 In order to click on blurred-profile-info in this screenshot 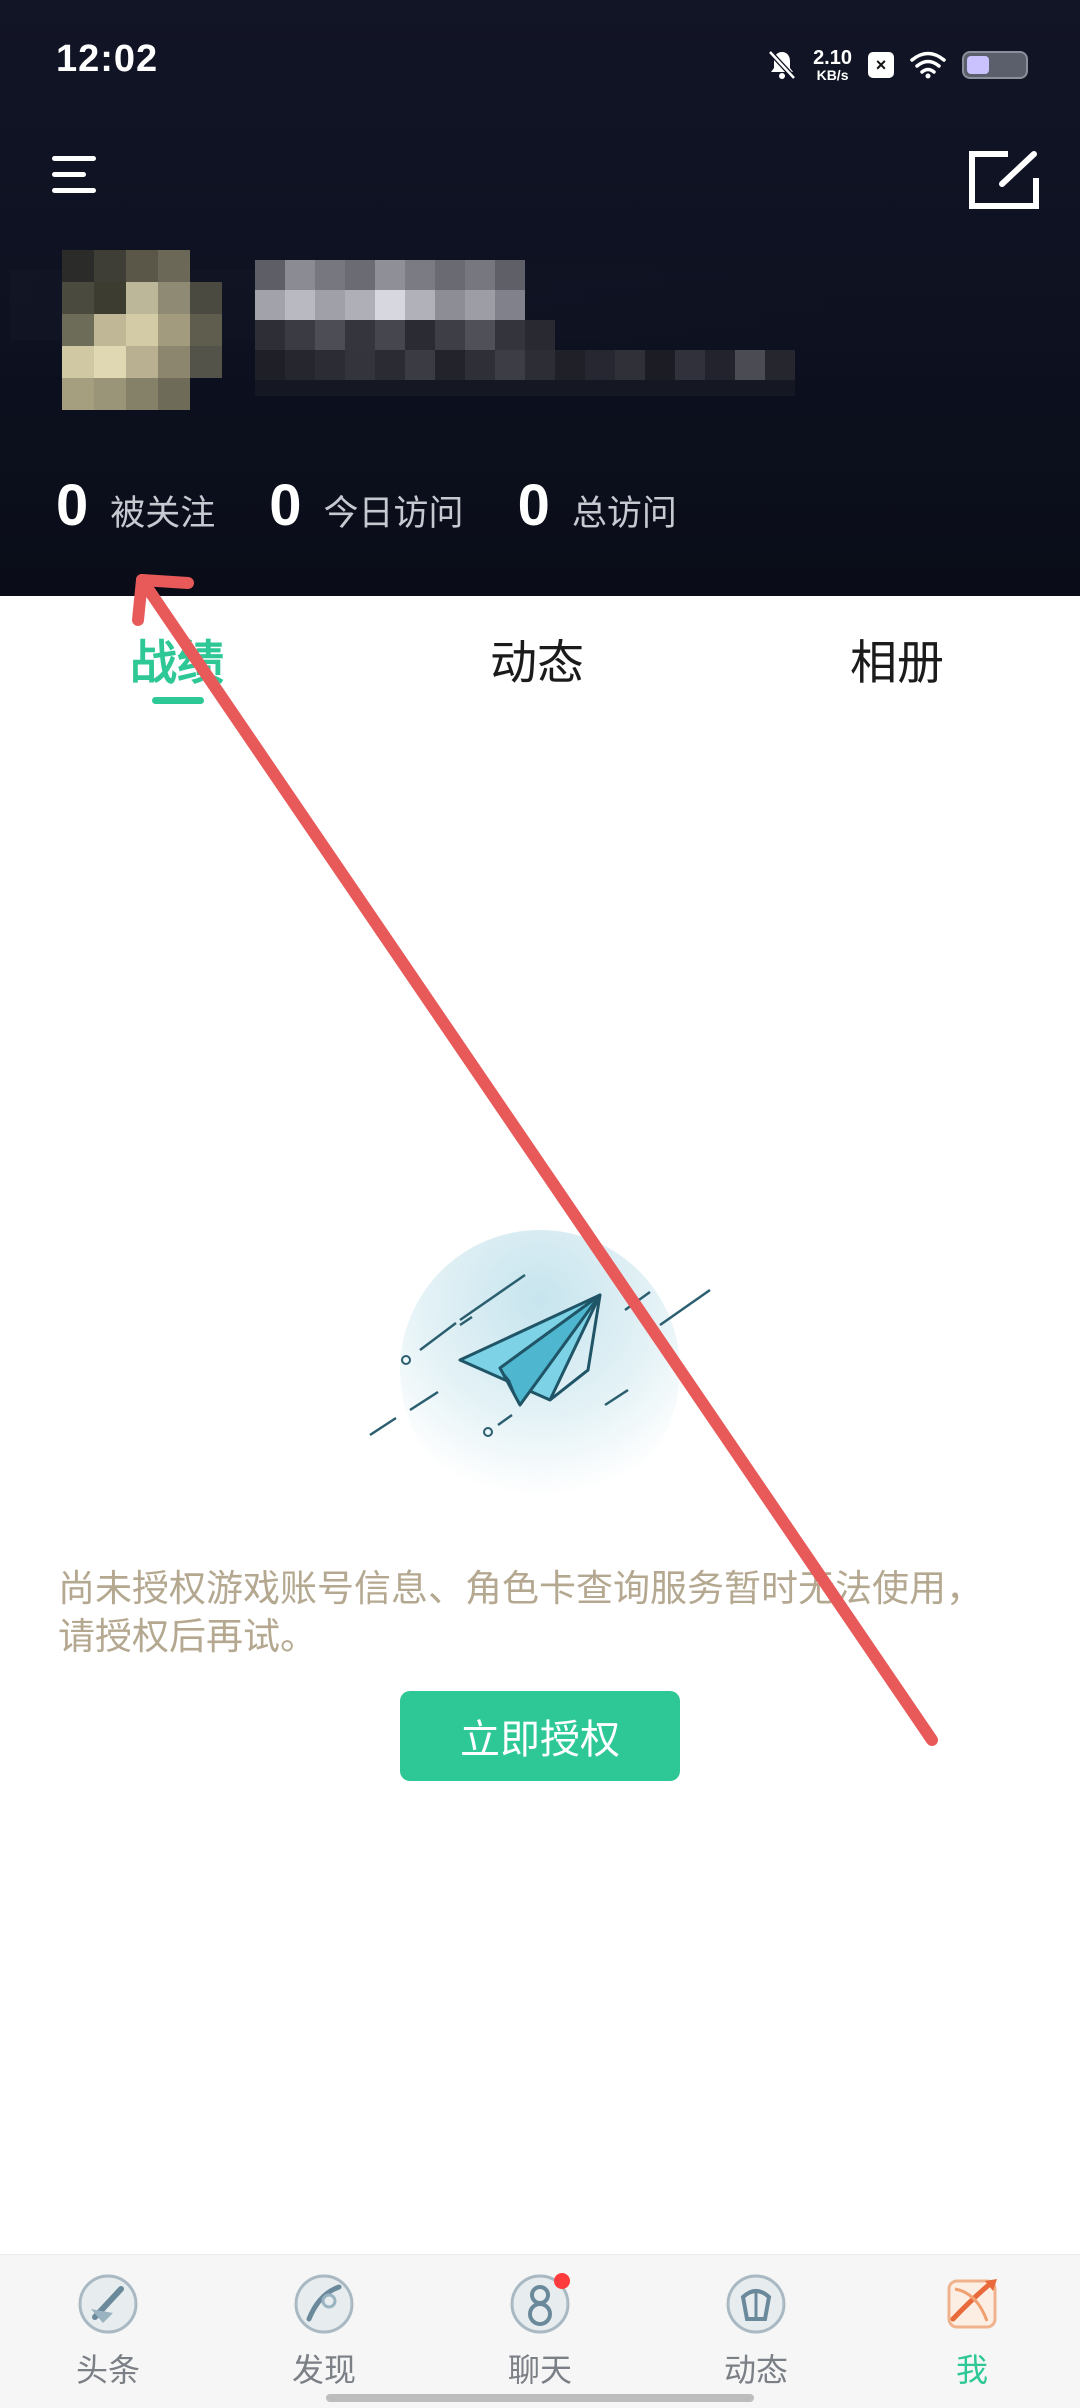, I will do `click(425, 330)`.